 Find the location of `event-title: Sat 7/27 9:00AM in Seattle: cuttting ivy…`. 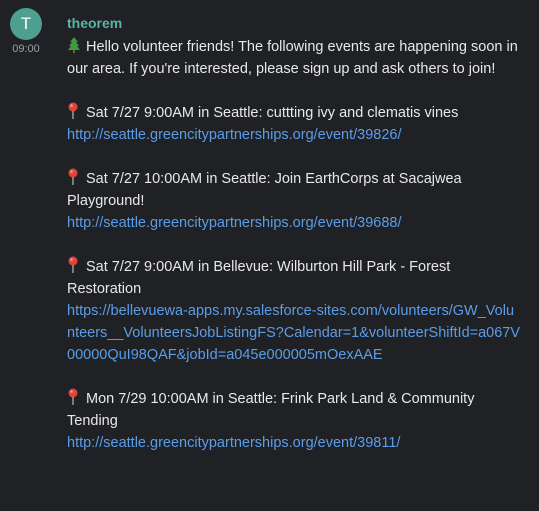

event-title: Sat 7/27 9:00AM in Seattle: cuttting ivy… is located at coordinates (294, 113).